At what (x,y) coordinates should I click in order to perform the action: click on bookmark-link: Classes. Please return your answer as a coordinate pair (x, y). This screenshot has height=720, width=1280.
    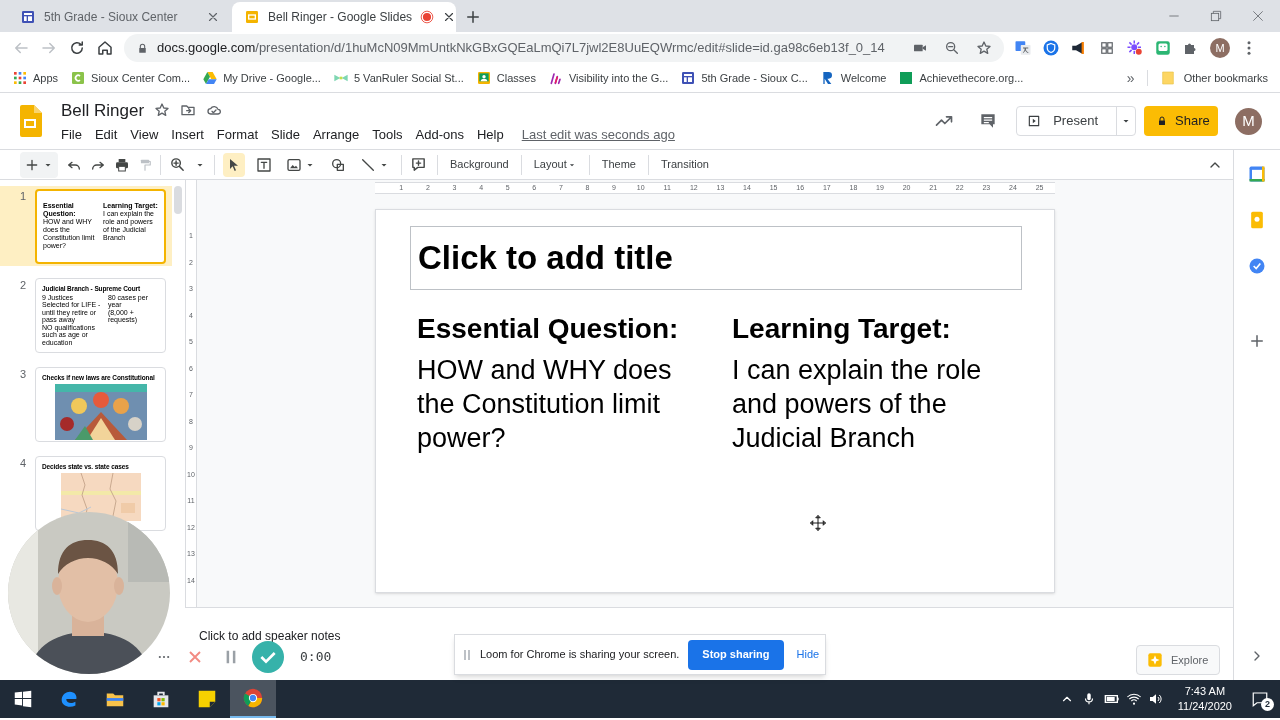
    Looking at the image, I should click on (505, 78).